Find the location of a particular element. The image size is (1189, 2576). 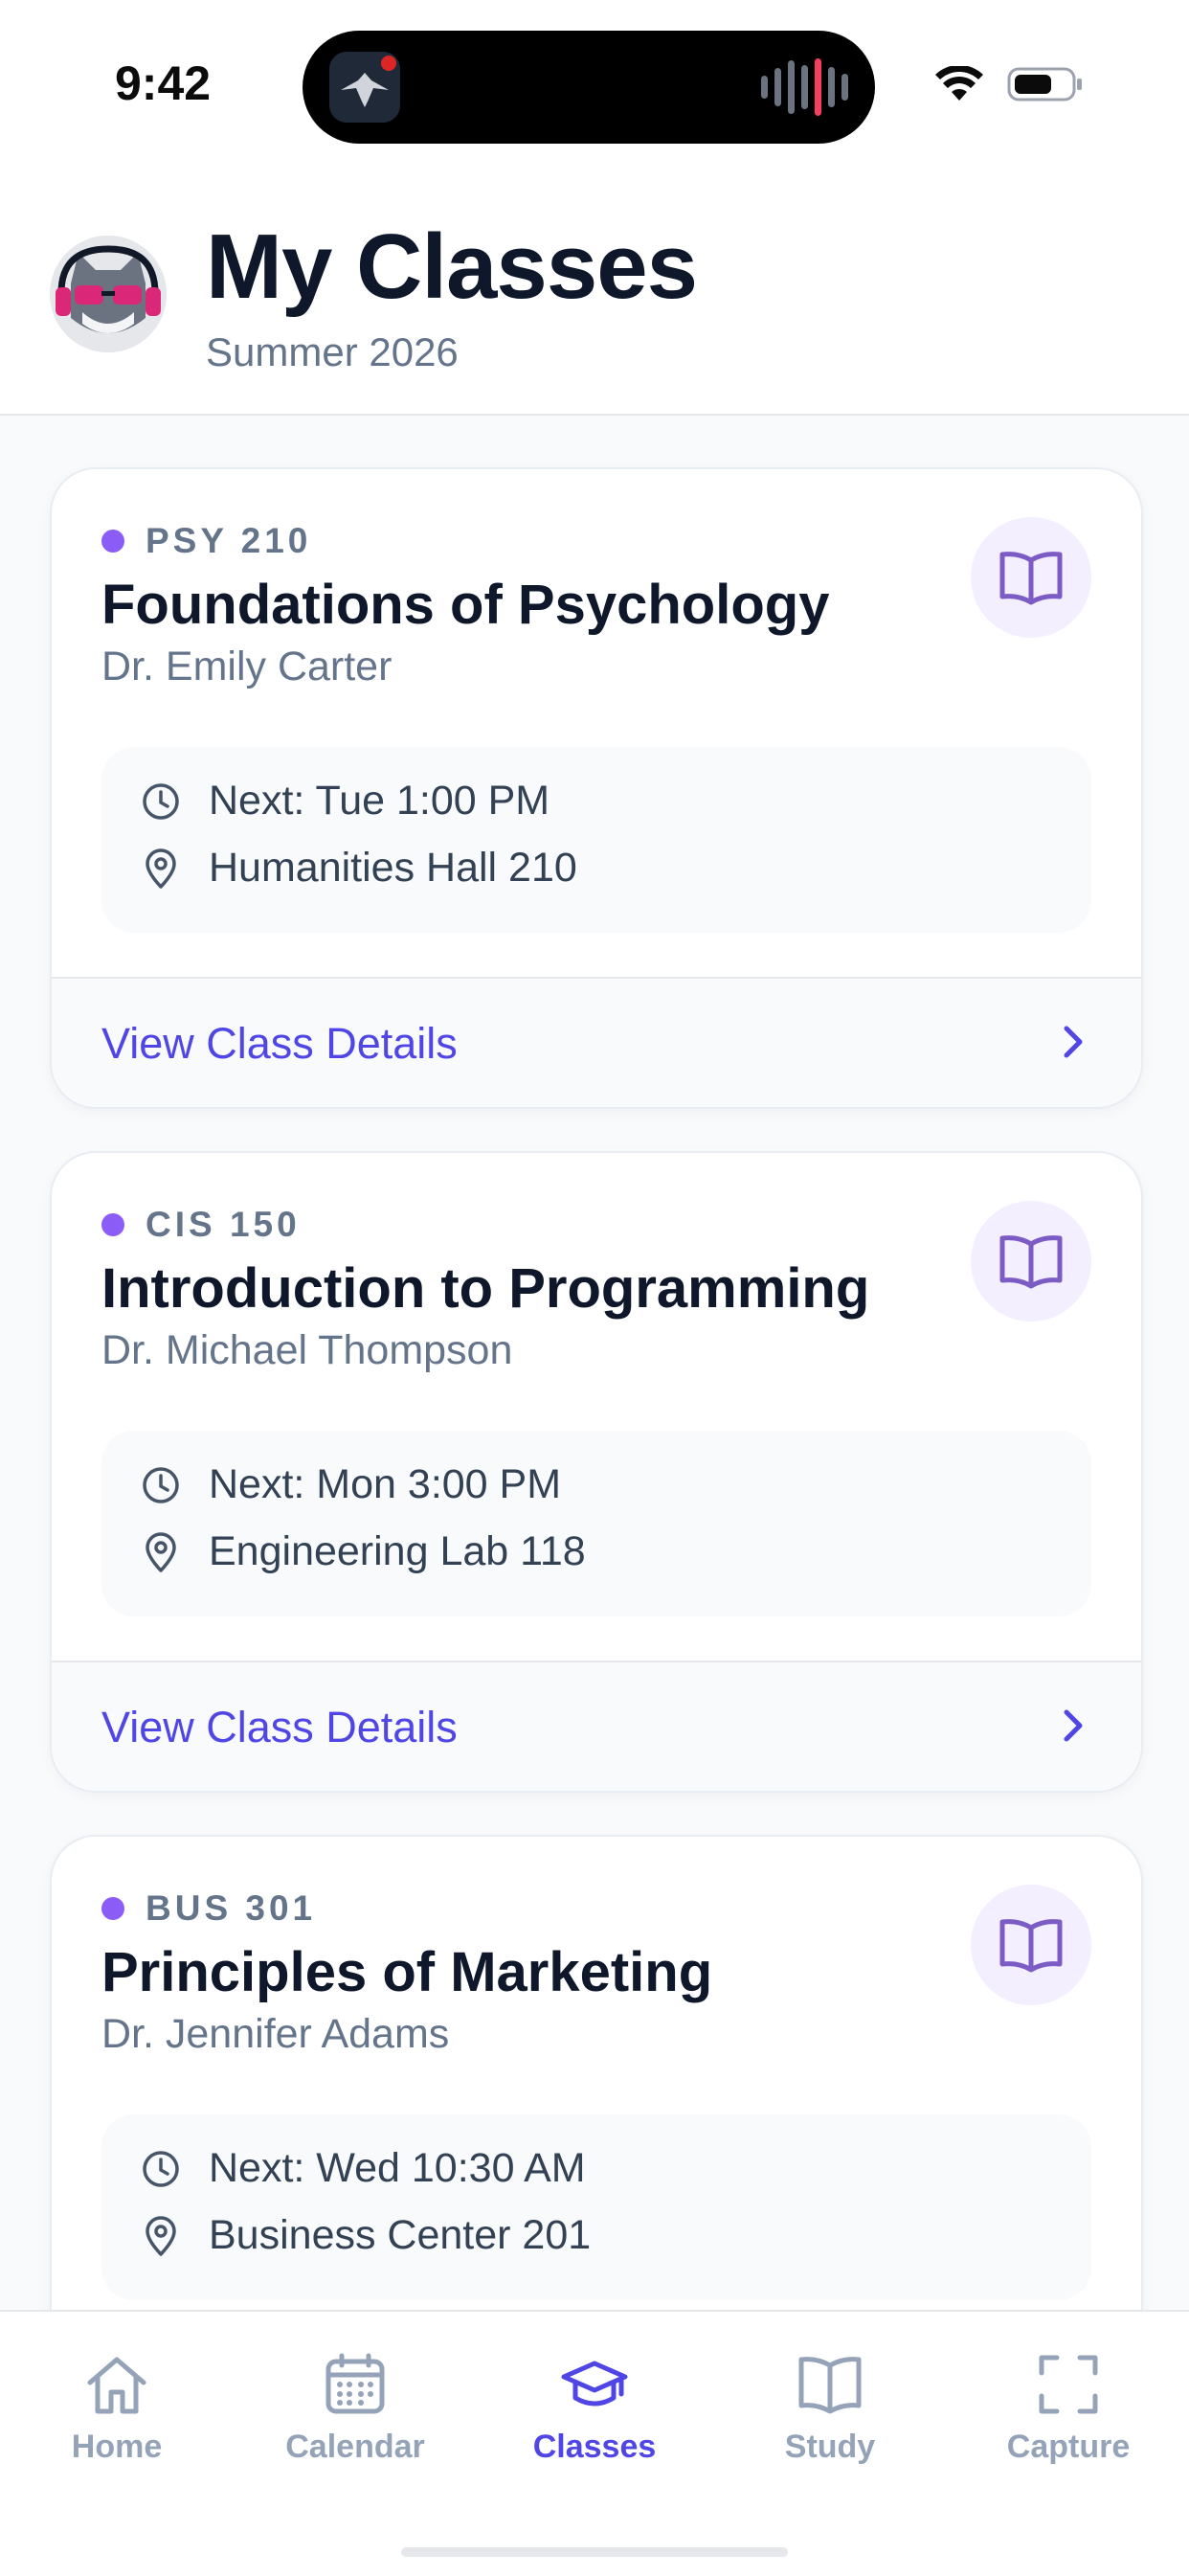

tab-study: Study is located at coordinates (830, 2408).